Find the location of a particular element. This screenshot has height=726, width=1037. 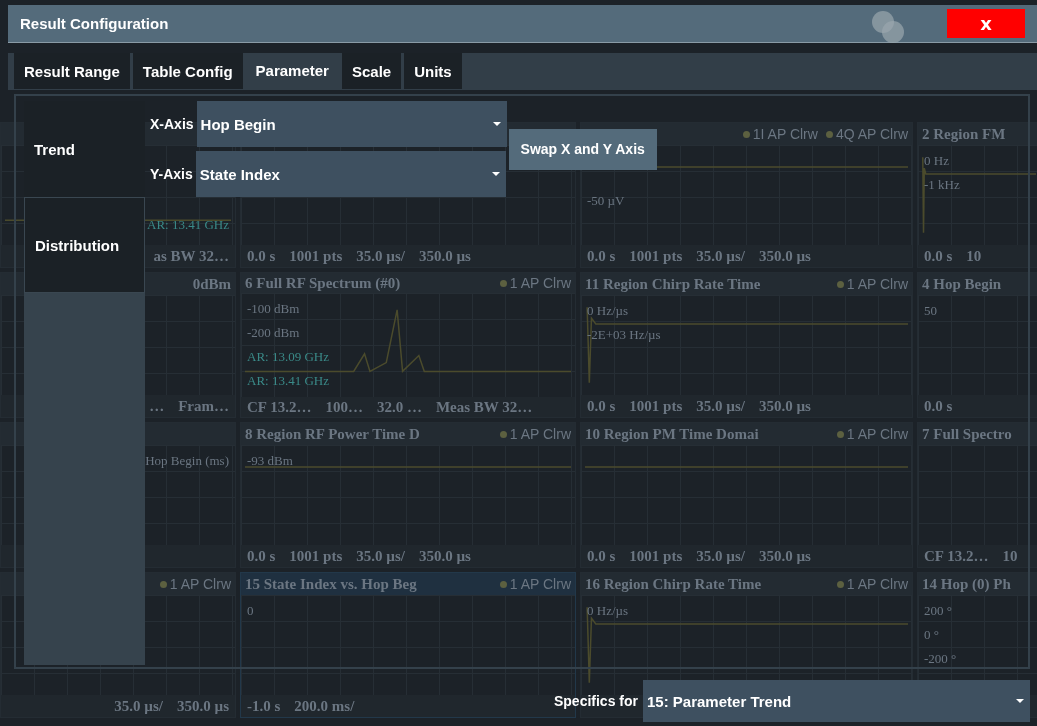

tab: Scale is located at coordinates (371, 71).